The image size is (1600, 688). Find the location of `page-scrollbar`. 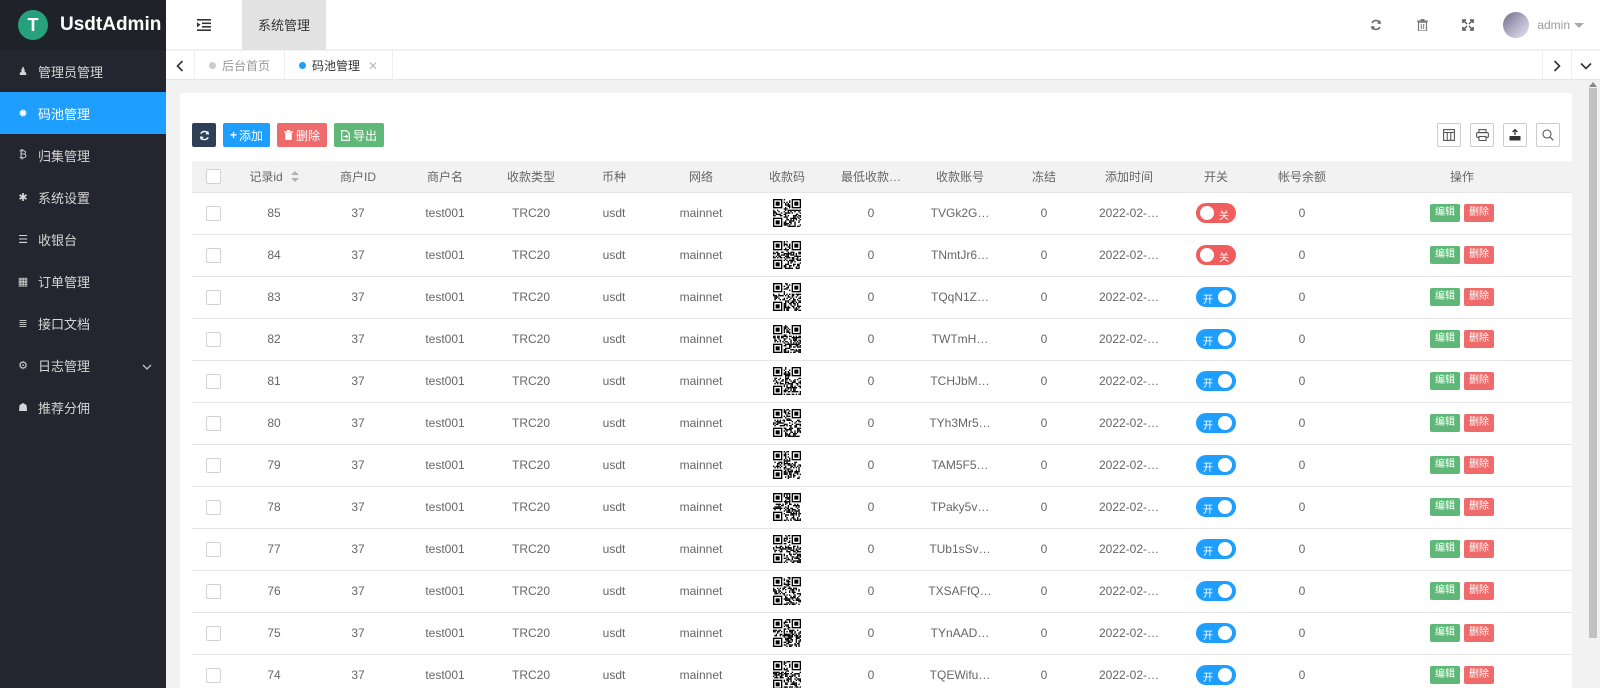

page-scrollbar is located at coordinates (1593, 384).